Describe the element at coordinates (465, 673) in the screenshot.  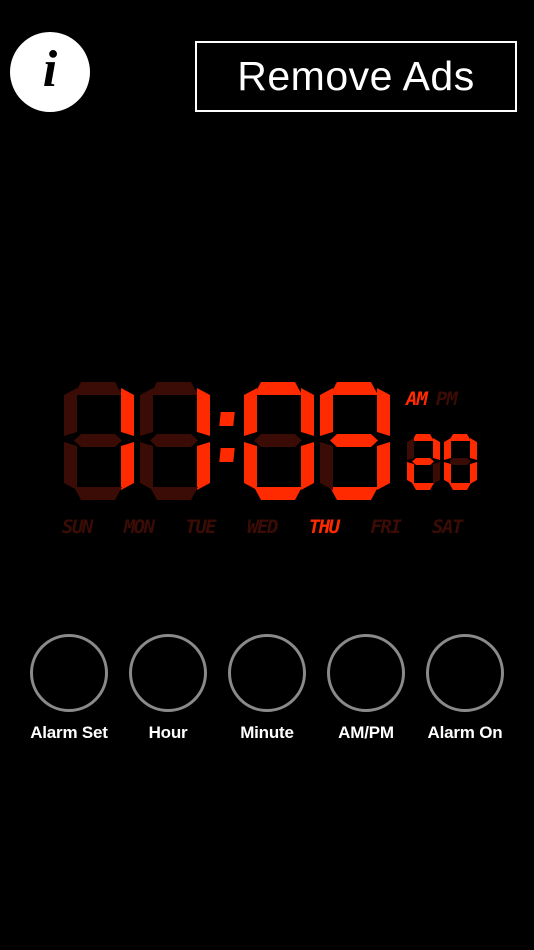
I see `control-knob-alarm-on` at that location.